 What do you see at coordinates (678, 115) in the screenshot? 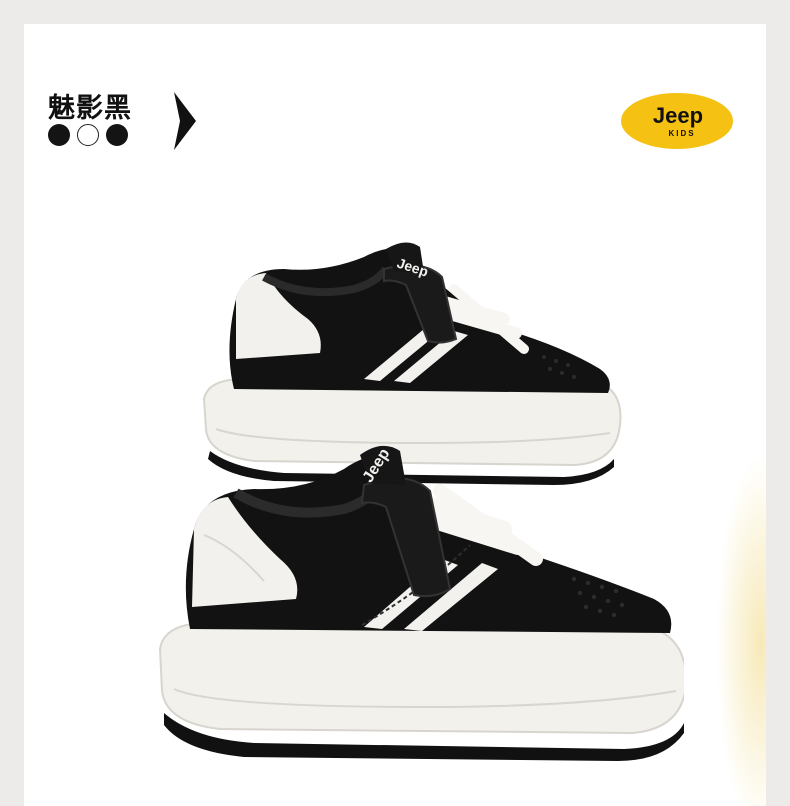
I see `logo-brand: Jeep` at bounding box center [678, 115].